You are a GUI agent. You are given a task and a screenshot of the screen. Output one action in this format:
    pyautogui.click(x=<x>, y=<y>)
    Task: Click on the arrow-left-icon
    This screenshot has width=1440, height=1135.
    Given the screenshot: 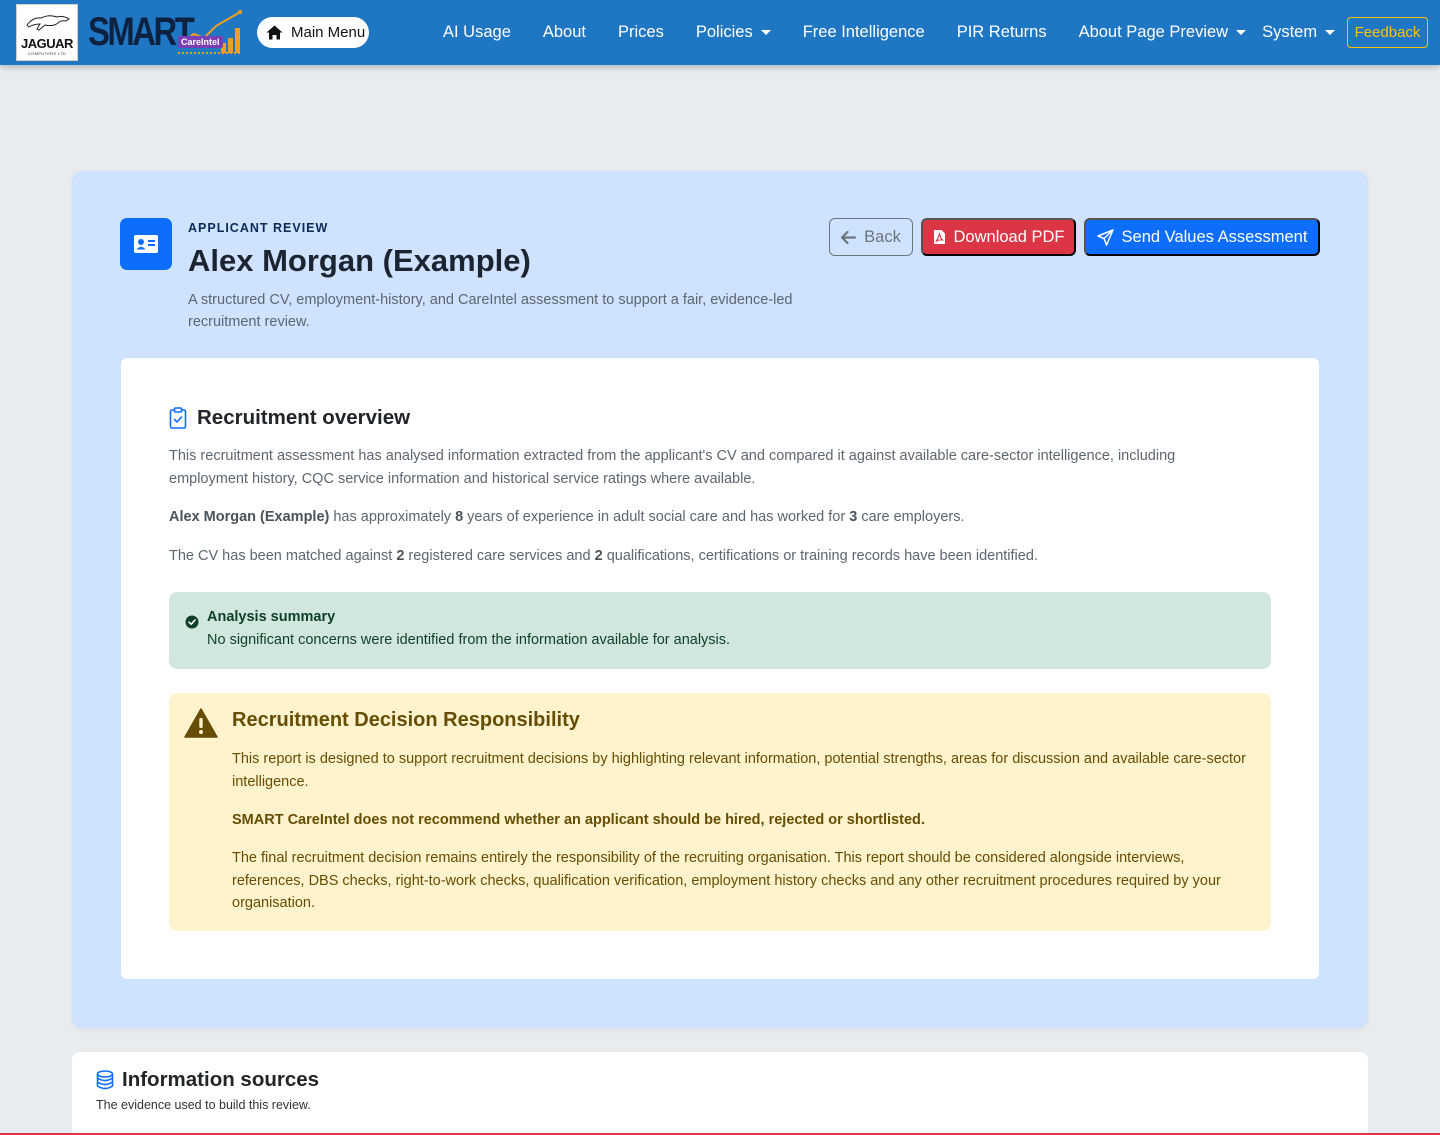 What is the action you would take?
    pyautogui.click(x=849, y=237)
    